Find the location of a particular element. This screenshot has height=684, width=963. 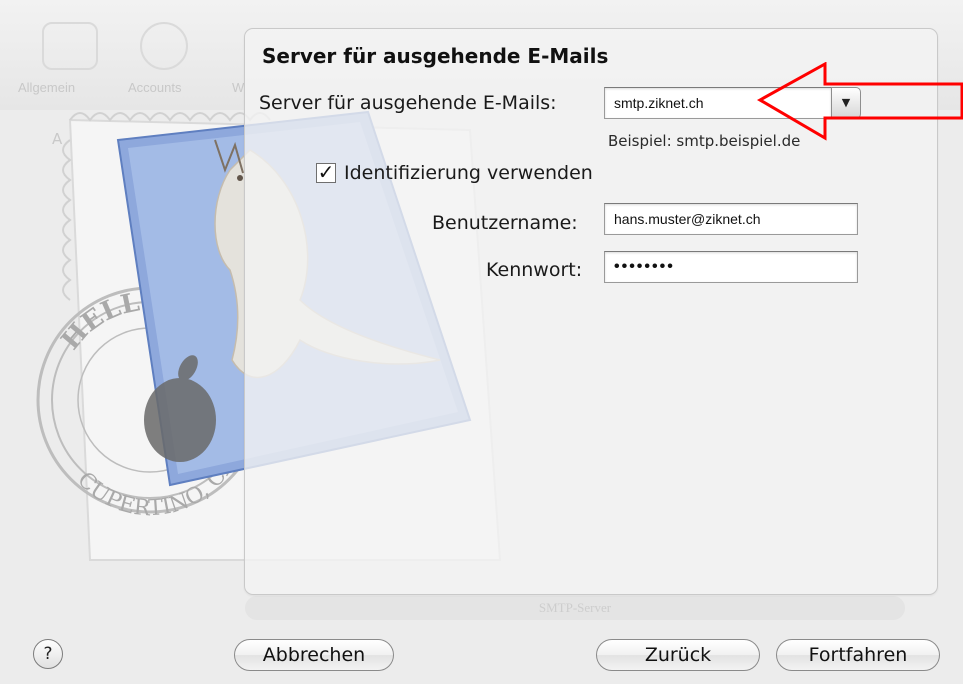

help-button: ? is located at coordinates (48, 654).